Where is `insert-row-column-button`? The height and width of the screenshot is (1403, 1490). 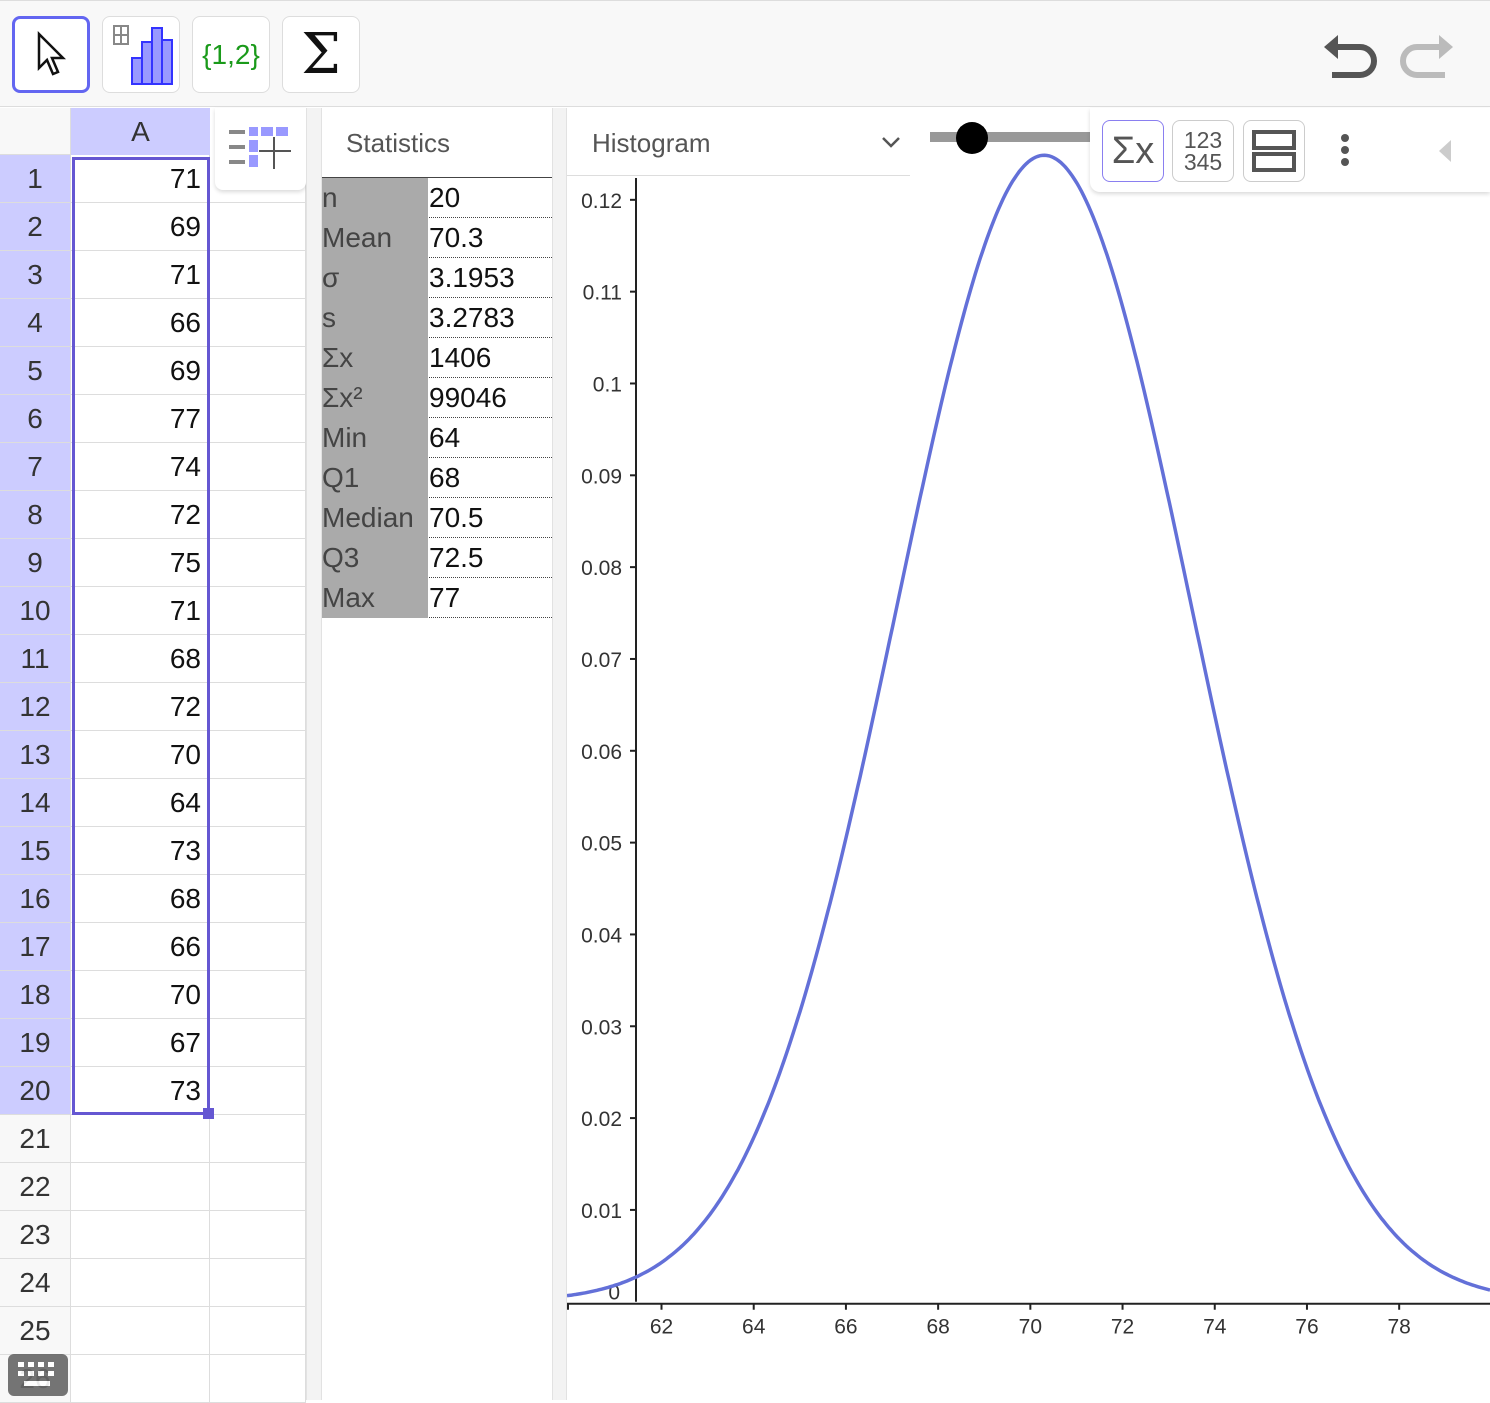 insert-row-column-button is located at coordinates (260, 149).